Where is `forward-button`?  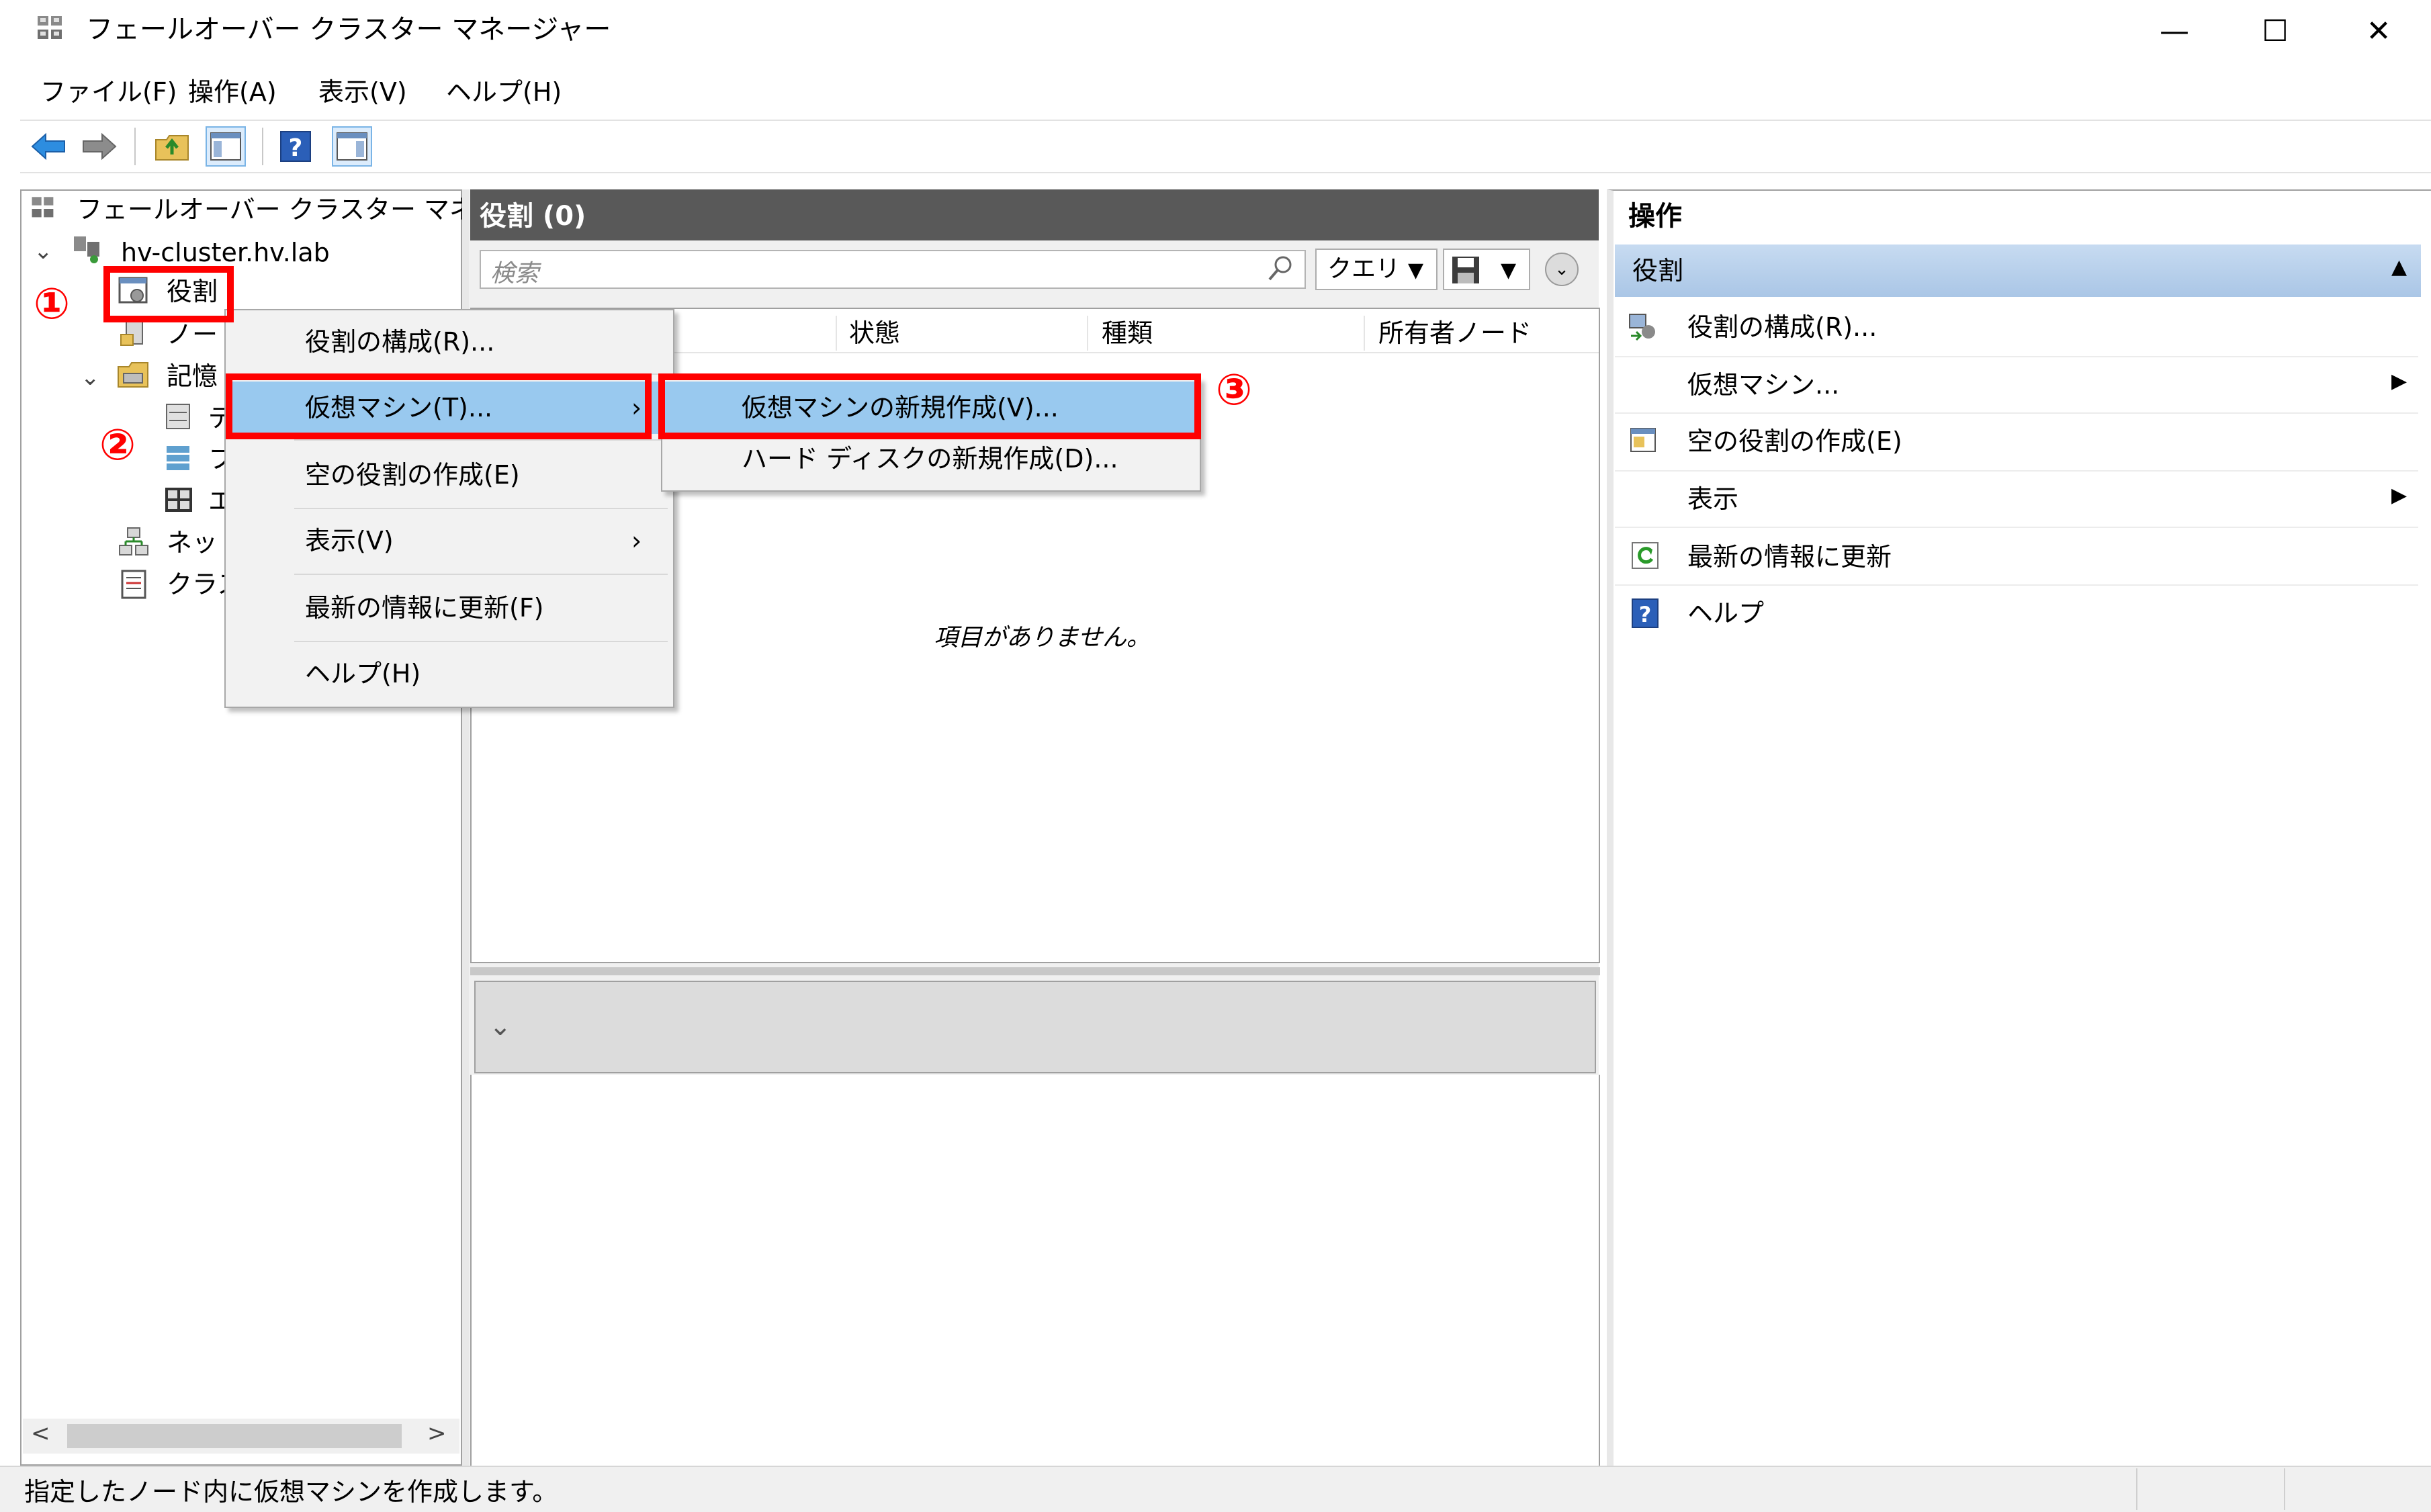 forward-button is located at coordinates (99, 146).